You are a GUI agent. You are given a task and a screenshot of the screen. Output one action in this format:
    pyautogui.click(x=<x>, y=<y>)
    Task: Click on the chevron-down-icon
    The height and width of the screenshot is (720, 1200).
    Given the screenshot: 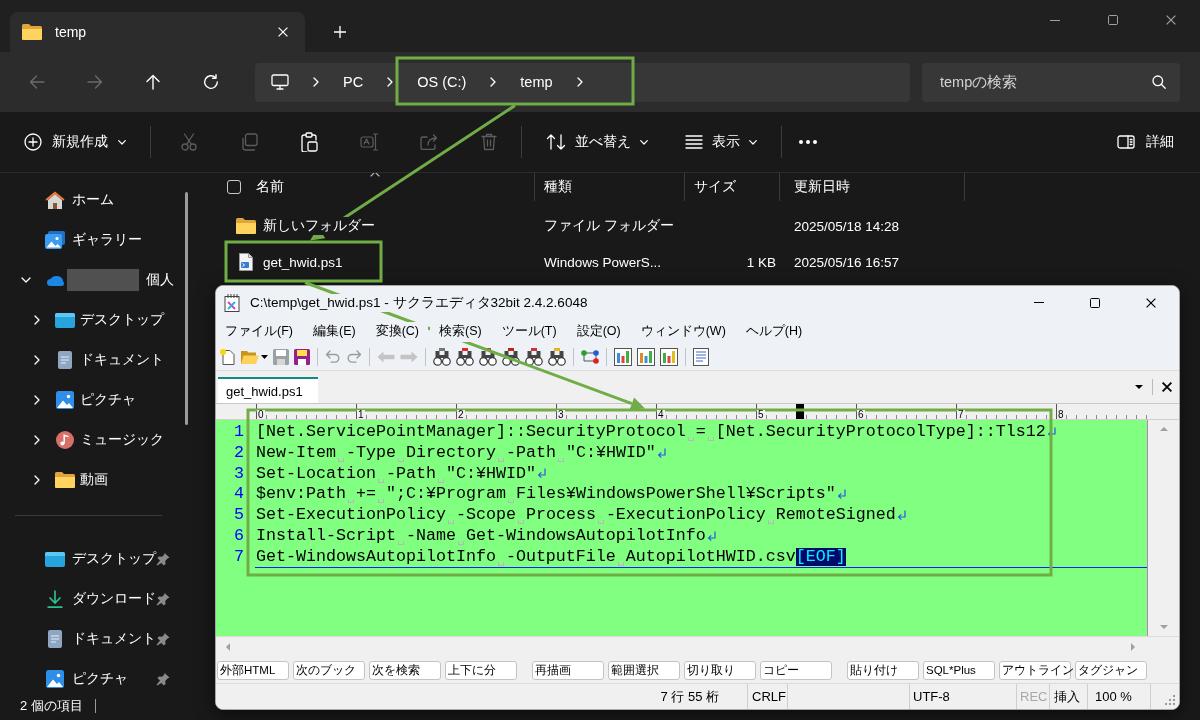 What is the action you would take?
    pyautogui.click(x=26, y=280)
    